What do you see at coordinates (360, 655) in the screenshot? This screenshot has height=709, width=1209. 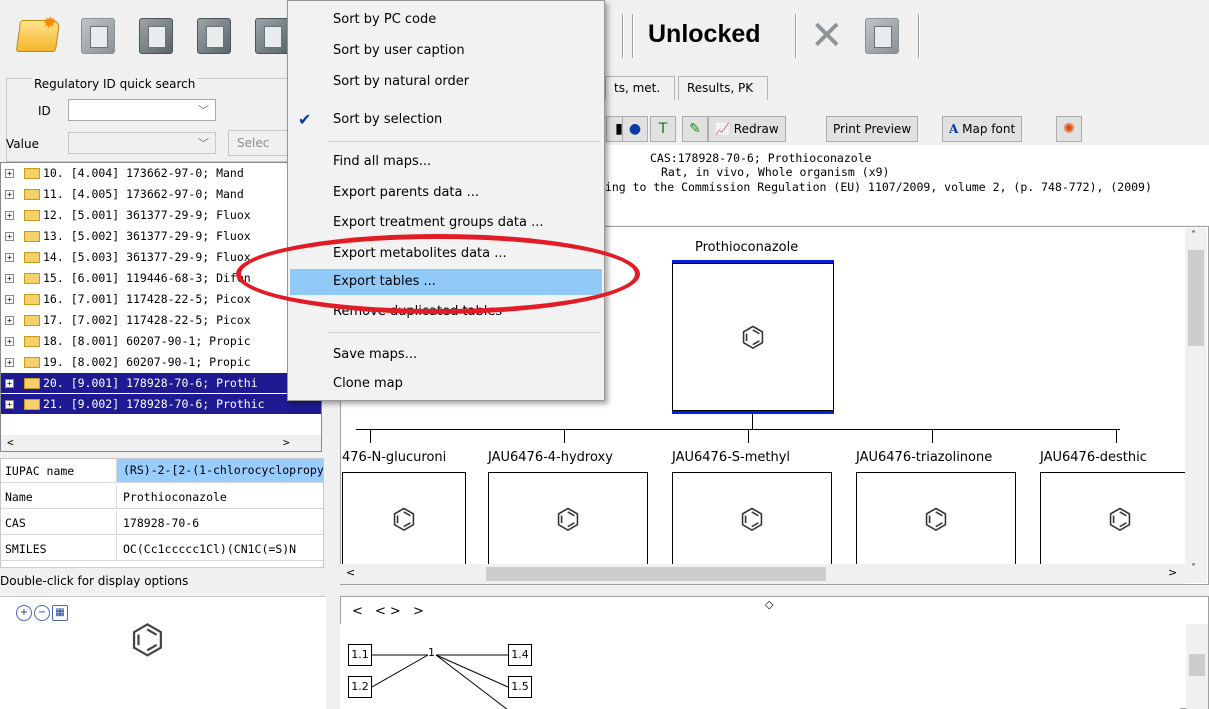 I see `diagram-node: 1.1` at bounding box center [360, 655].